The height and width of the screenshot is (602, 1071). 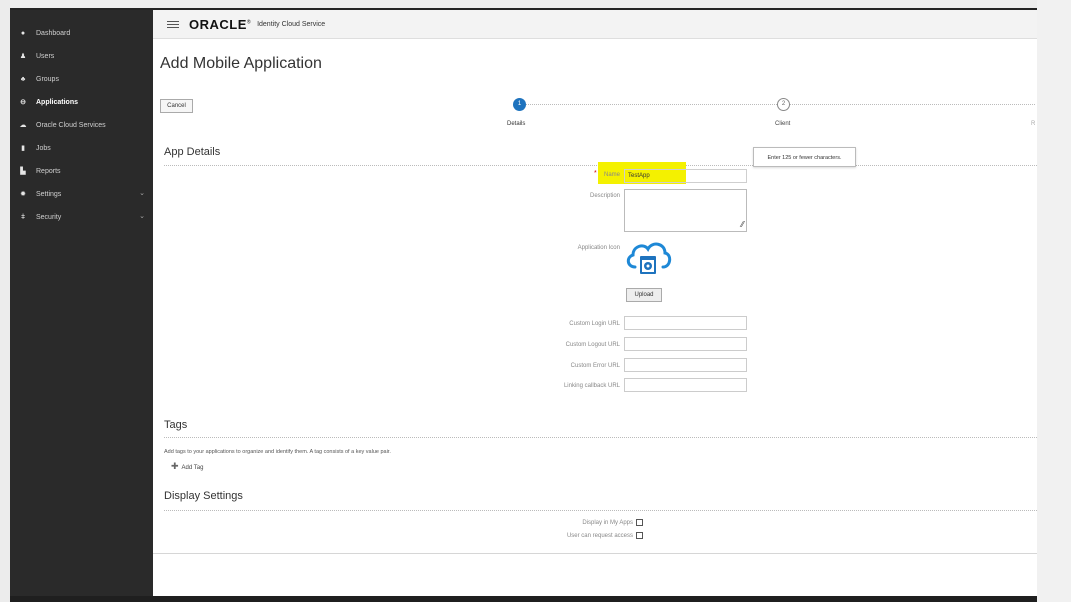 What do you see at coordinates (783, 124) in the screenshot?
I see `step-2-label: Client` at bounding box center [783, 124].